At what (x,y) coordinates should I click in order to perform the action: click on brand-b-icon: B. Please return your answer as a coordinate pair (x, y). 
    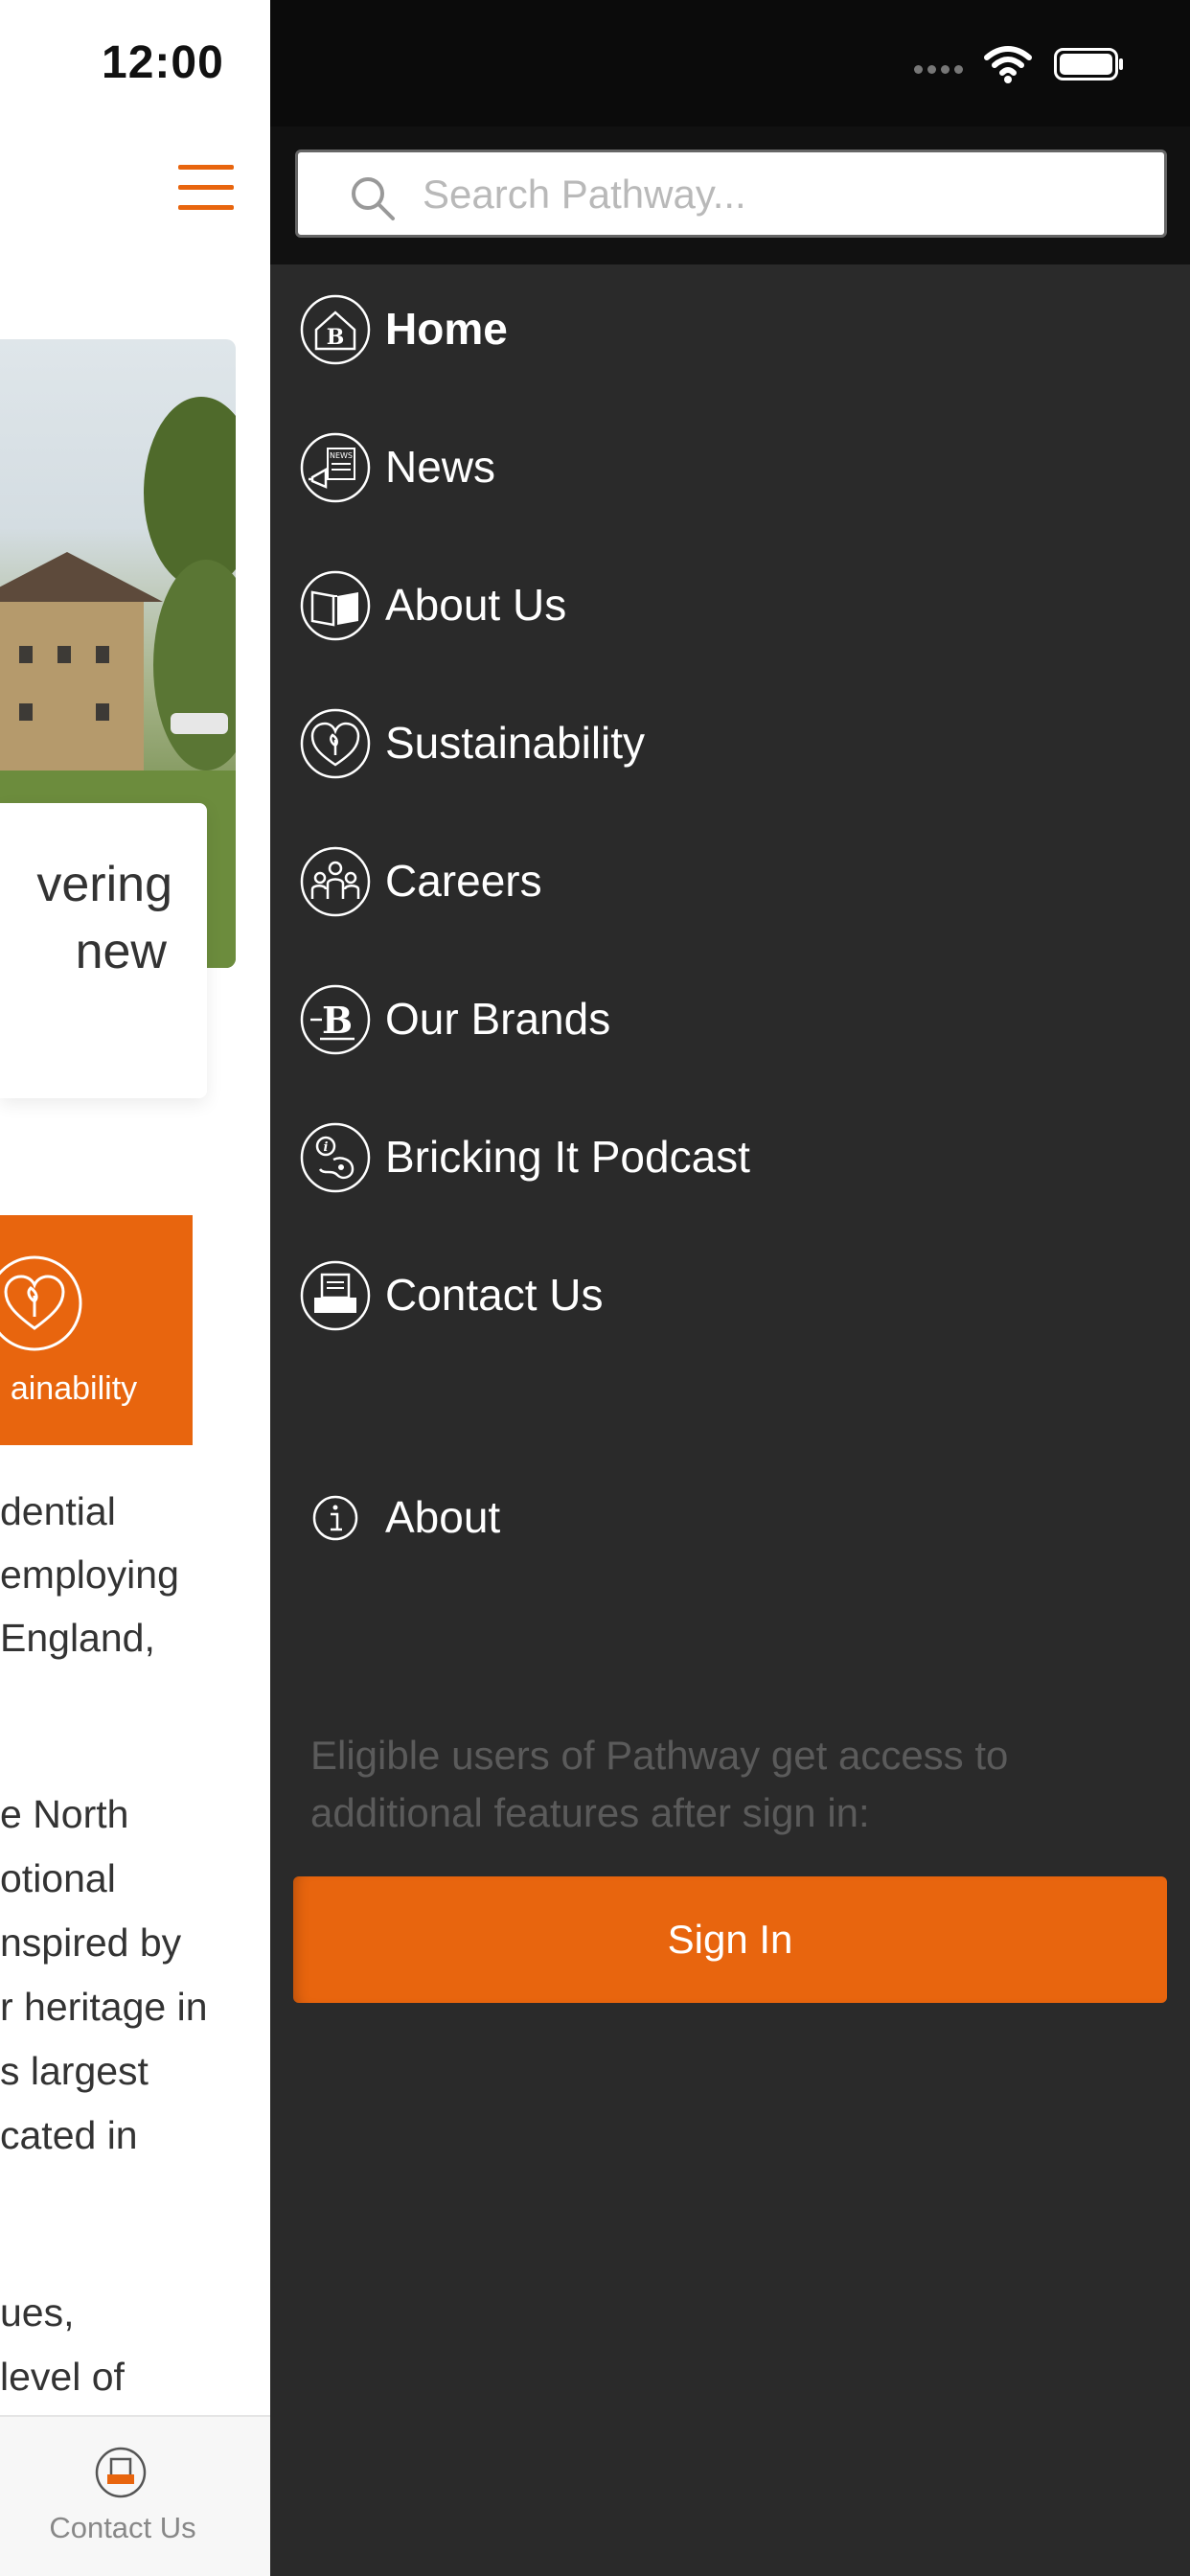
    Looking at the image, I should click on (335, 1019).